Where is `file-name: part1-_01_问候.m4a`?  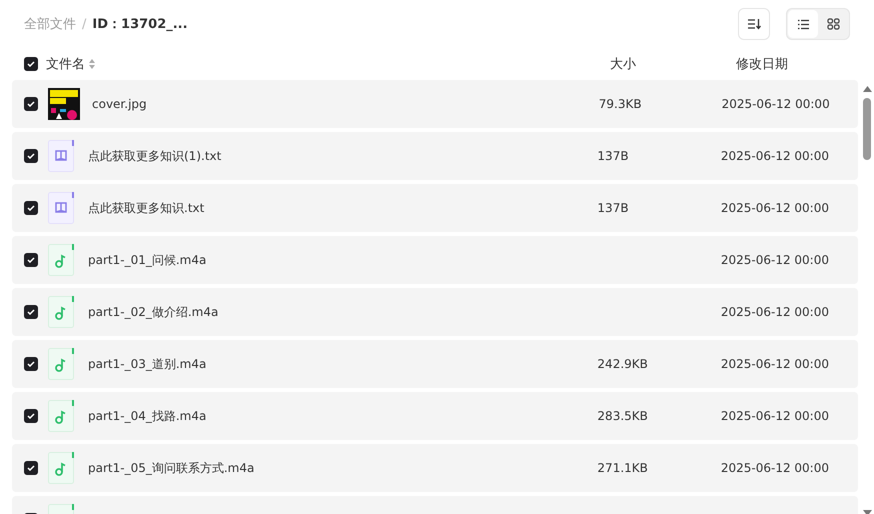
file-name: part1-_01_问候.m4a is located at coordinates (147, 259).